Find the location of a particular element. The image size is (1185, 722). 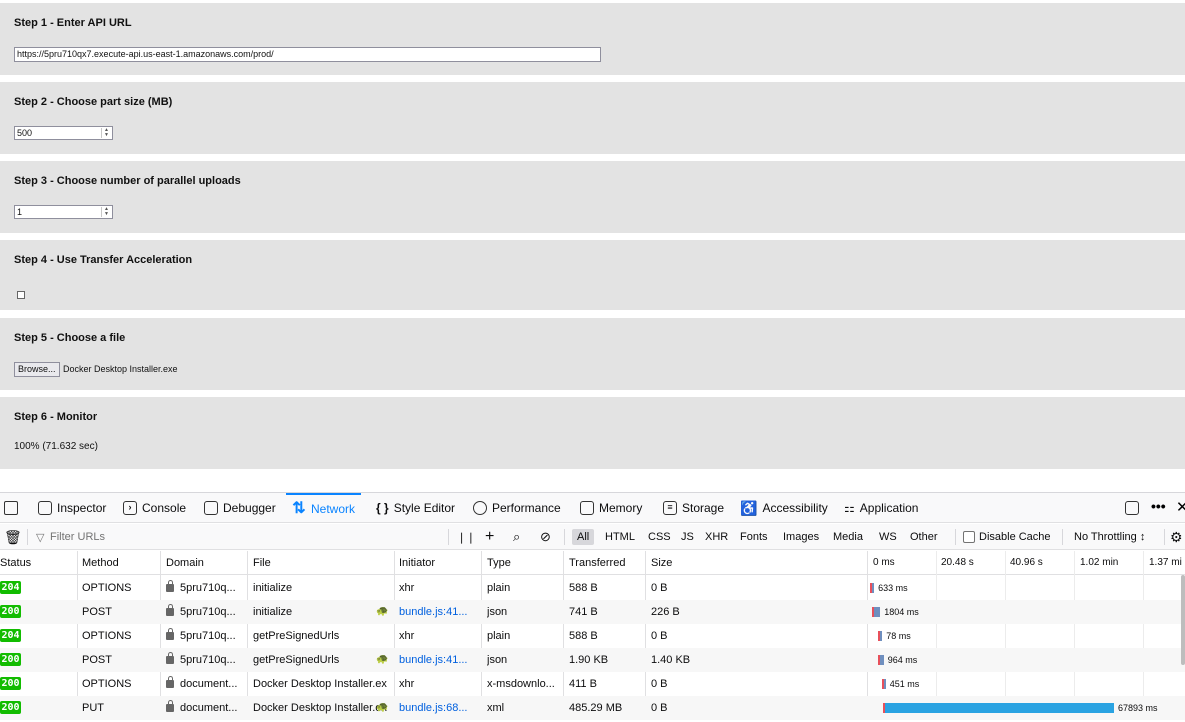

element-picker-icon is located at coordinates (11, 508).